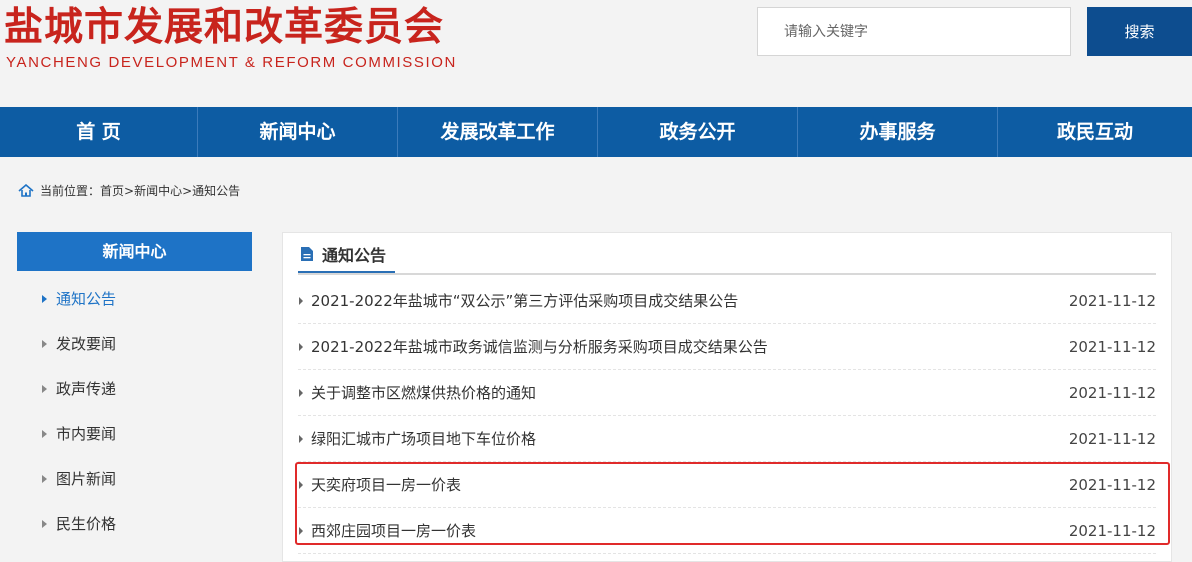 Image resolution: width=1192 pixels, height=562 pixels. What do you see at coordinates (1095, 132) in the screenshot?
I see `nav-item-interaction: 政民互动` at bounding box center [1095, 132].